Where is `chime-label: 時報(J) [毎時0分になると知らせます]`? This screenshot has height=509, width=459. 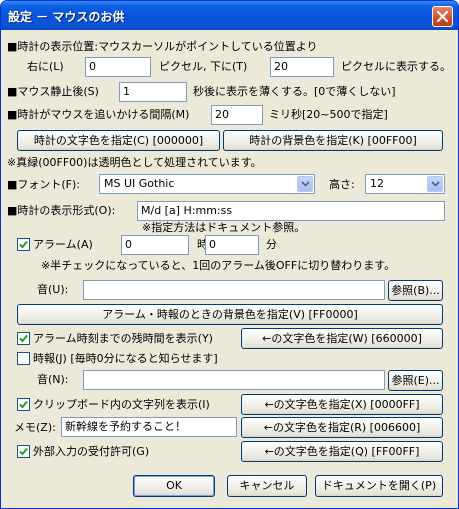
chime-label: 時報(J) [毎時0分になると知らせます] is located at coordinates (125, 359).